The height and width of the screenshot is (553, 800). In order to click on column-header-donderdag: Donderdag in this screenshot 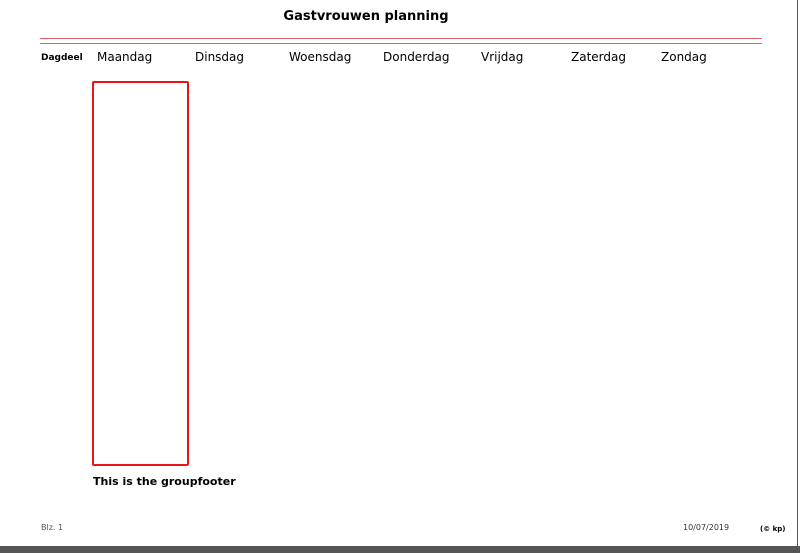, I will do `click(416, 57)`.